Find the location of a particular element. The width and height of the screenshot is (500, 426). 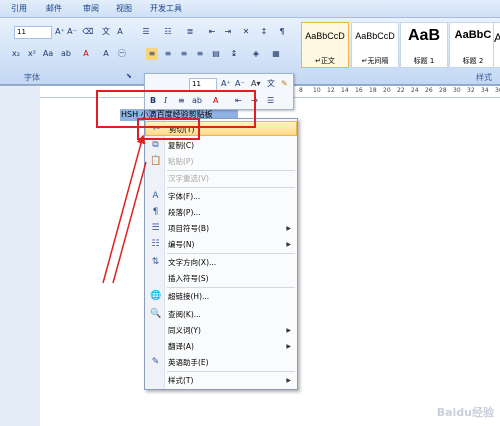

watermark: Baidu经验 is located at coordinates (465, 412).